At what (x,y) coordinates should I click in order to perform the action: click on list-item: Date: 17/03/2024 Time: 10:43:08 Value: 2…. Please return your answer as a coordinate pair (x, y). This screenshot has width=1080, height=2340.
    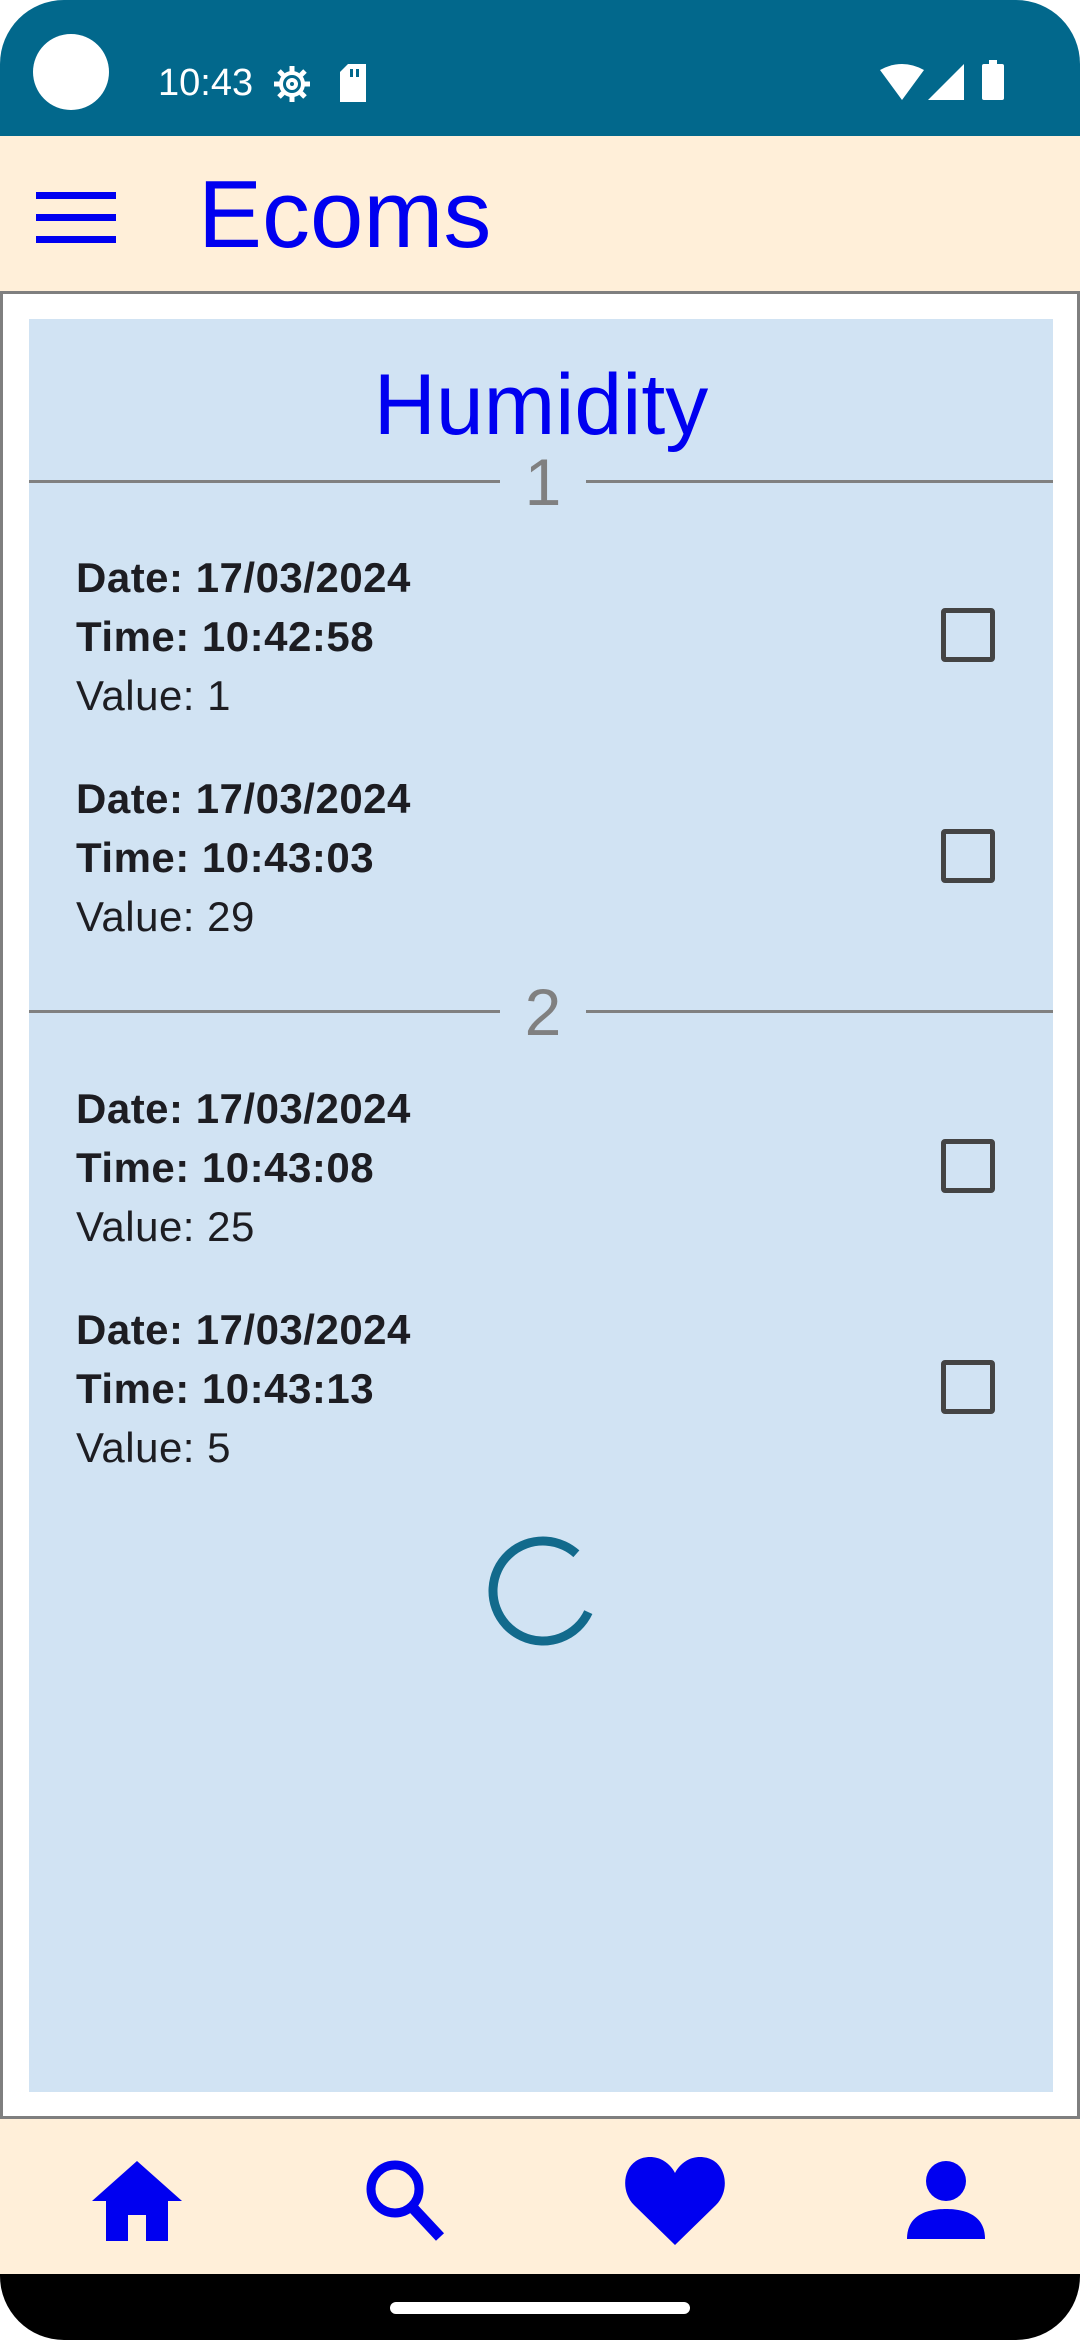
    Looking at the image, I should click on (541, 1171).